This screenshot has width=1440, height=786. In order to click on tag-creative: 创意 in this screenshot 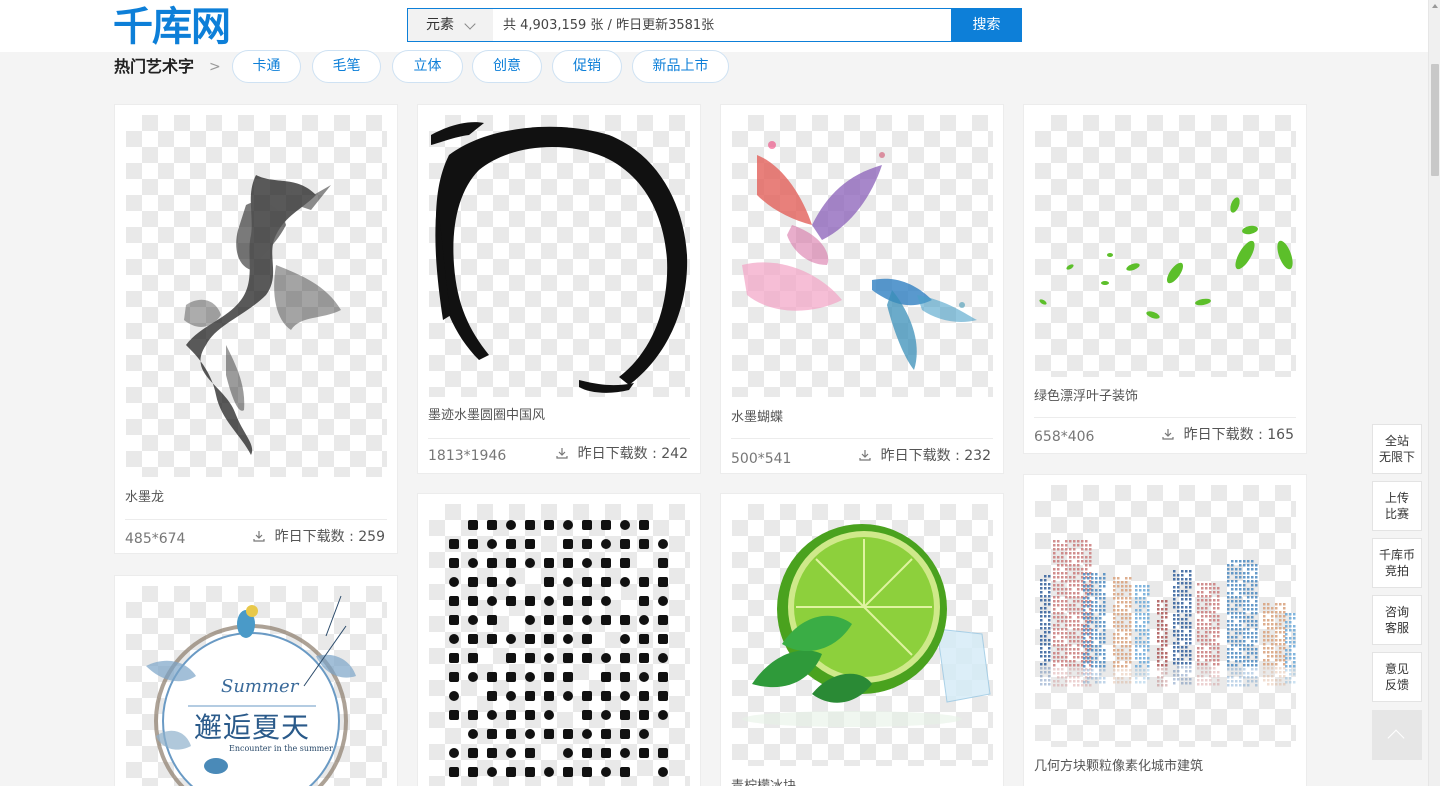, I will do `click(507, 66)`.